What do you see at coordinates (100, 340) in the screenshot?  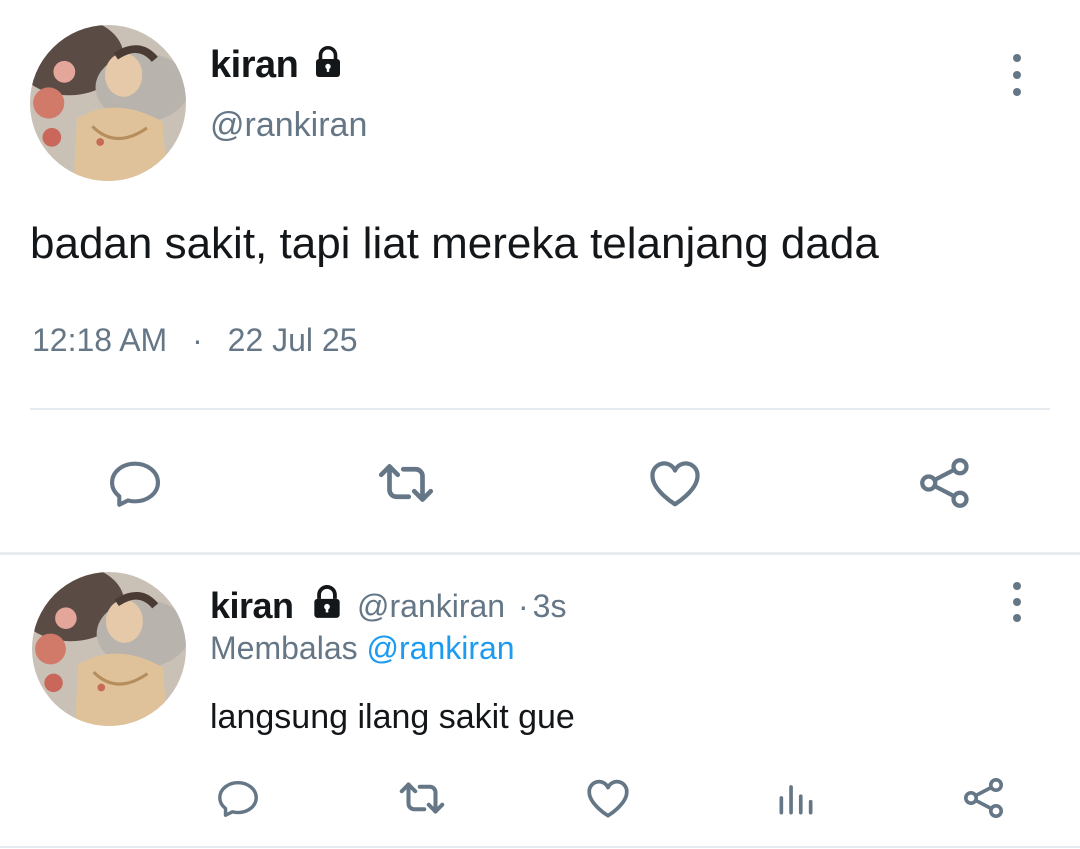 I see `tweet-time: 12:18 AM` at bounding box center [100, 340].